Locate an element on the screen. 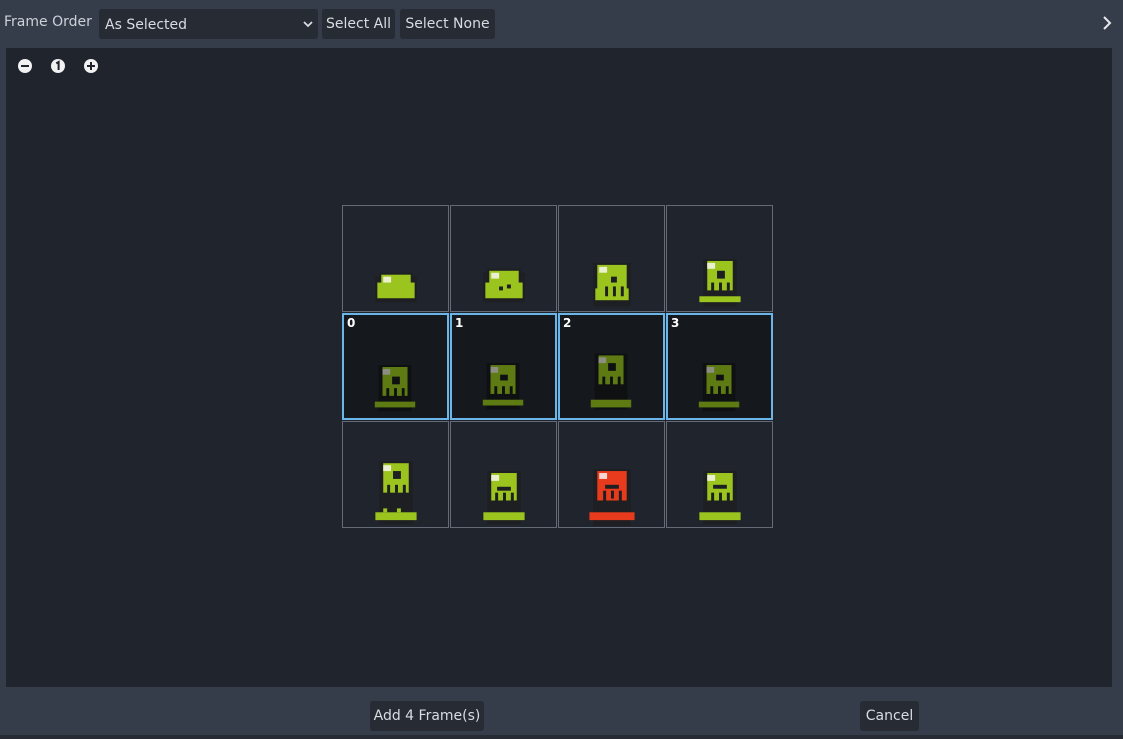 The width and height of the screenshot is (1123, 739). frame-order-value: As Selected is located at coordinates (146, 25).